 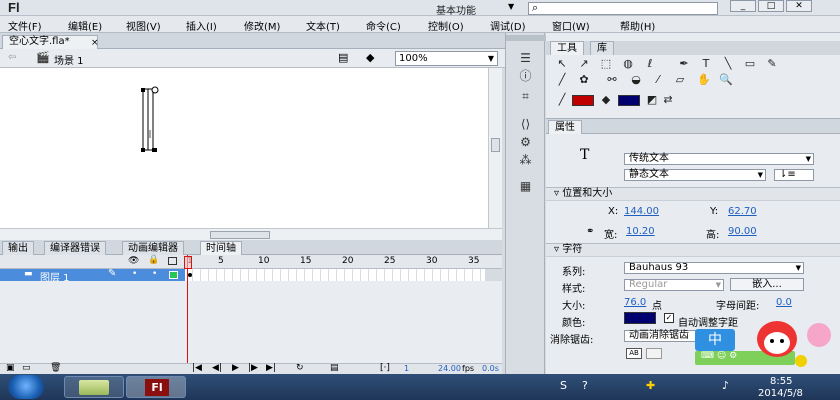 What do you see at coordinates (50, 42) in the screenshot?
I see `document-tab: 空心文字.fla* ×` at bounding box center [50, 42].